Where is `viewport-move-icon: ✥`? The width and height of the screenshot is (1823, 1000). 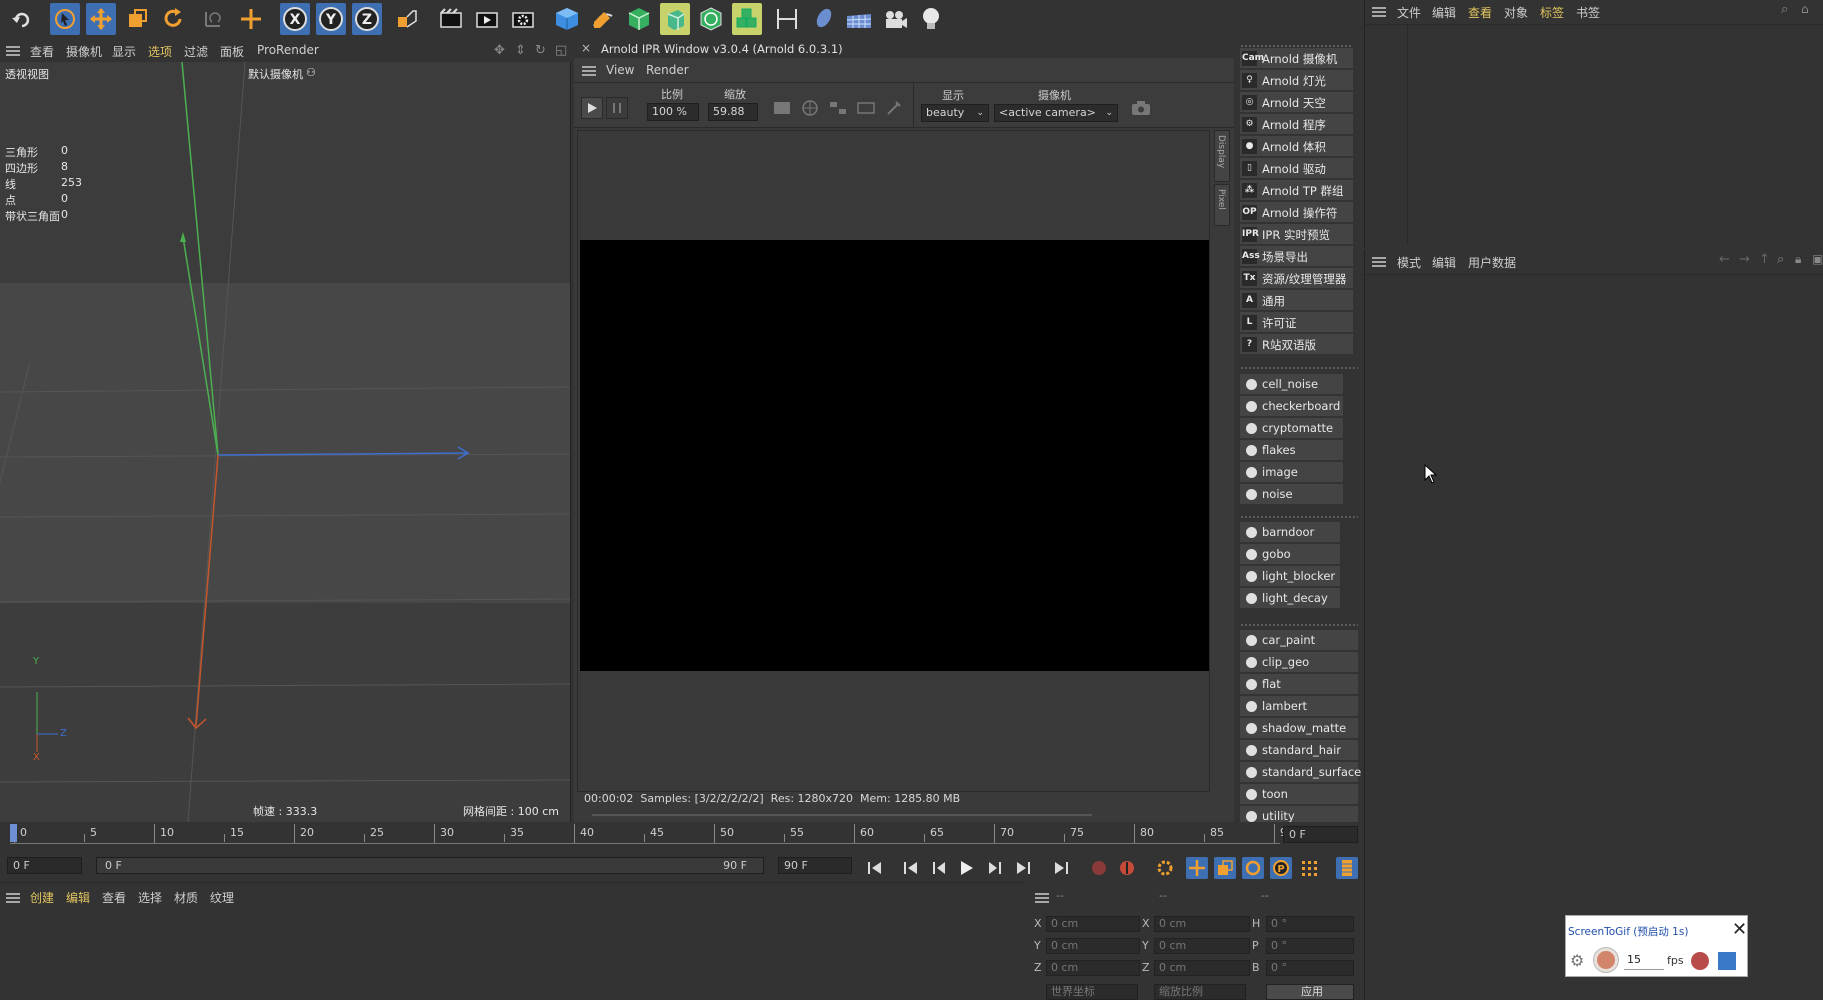 viewport-move-icon: ✥ is located at coordinates (499, 50).